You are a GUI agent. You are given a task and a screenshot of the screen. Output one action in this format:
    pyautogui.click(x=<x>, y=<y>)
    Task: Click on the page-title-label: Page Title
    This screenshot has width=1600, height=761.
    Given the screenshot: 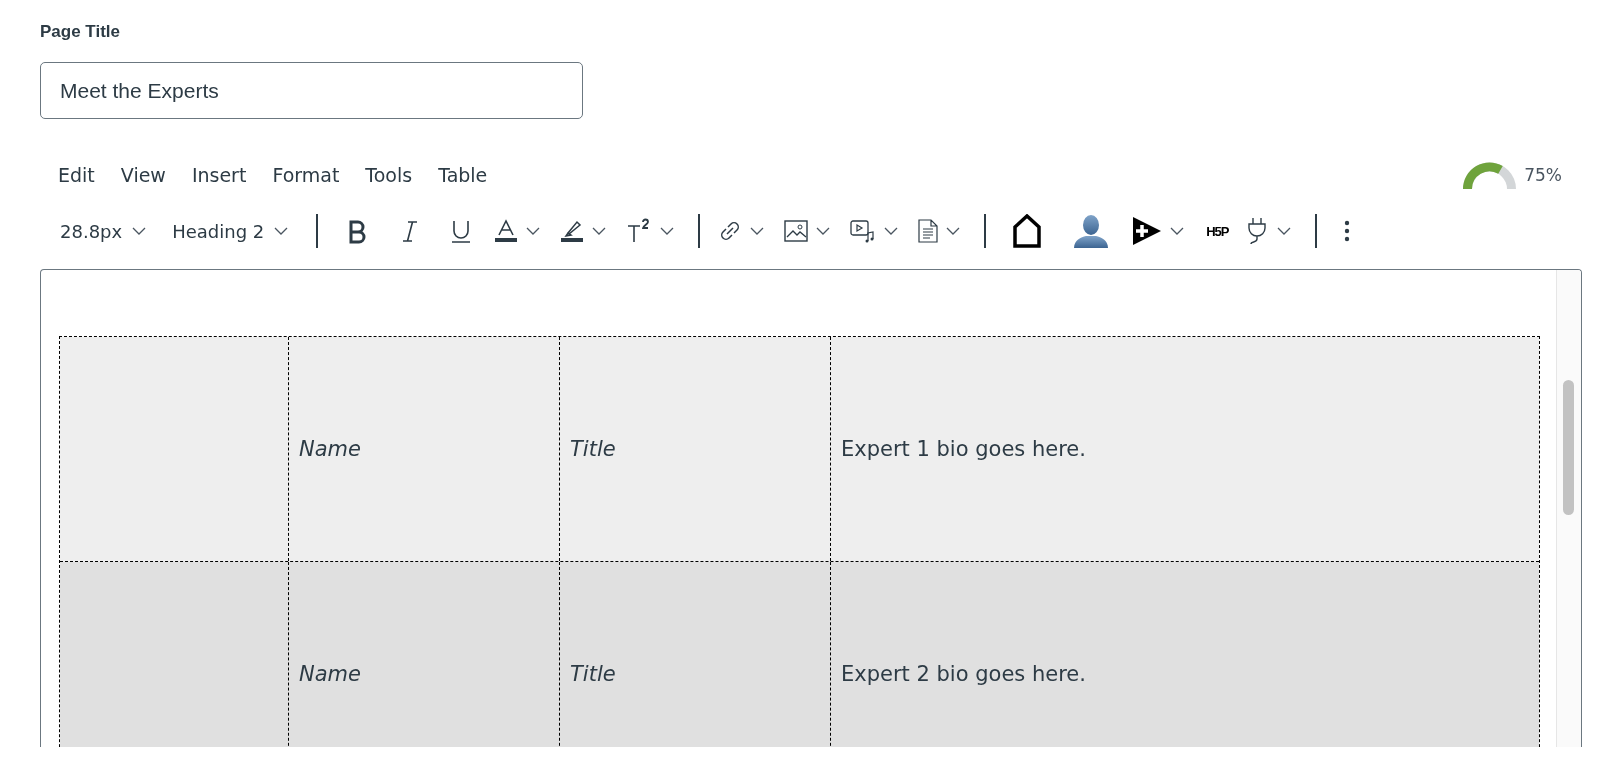 What is the action you would take?
    pyautogui.click(x=80, y=32)
    